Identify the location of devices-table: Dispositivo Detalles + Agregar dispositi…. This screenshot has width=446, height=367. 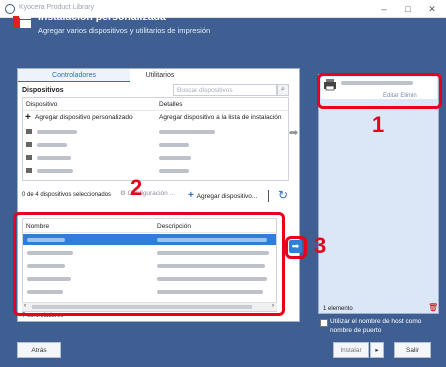
(155, 139).